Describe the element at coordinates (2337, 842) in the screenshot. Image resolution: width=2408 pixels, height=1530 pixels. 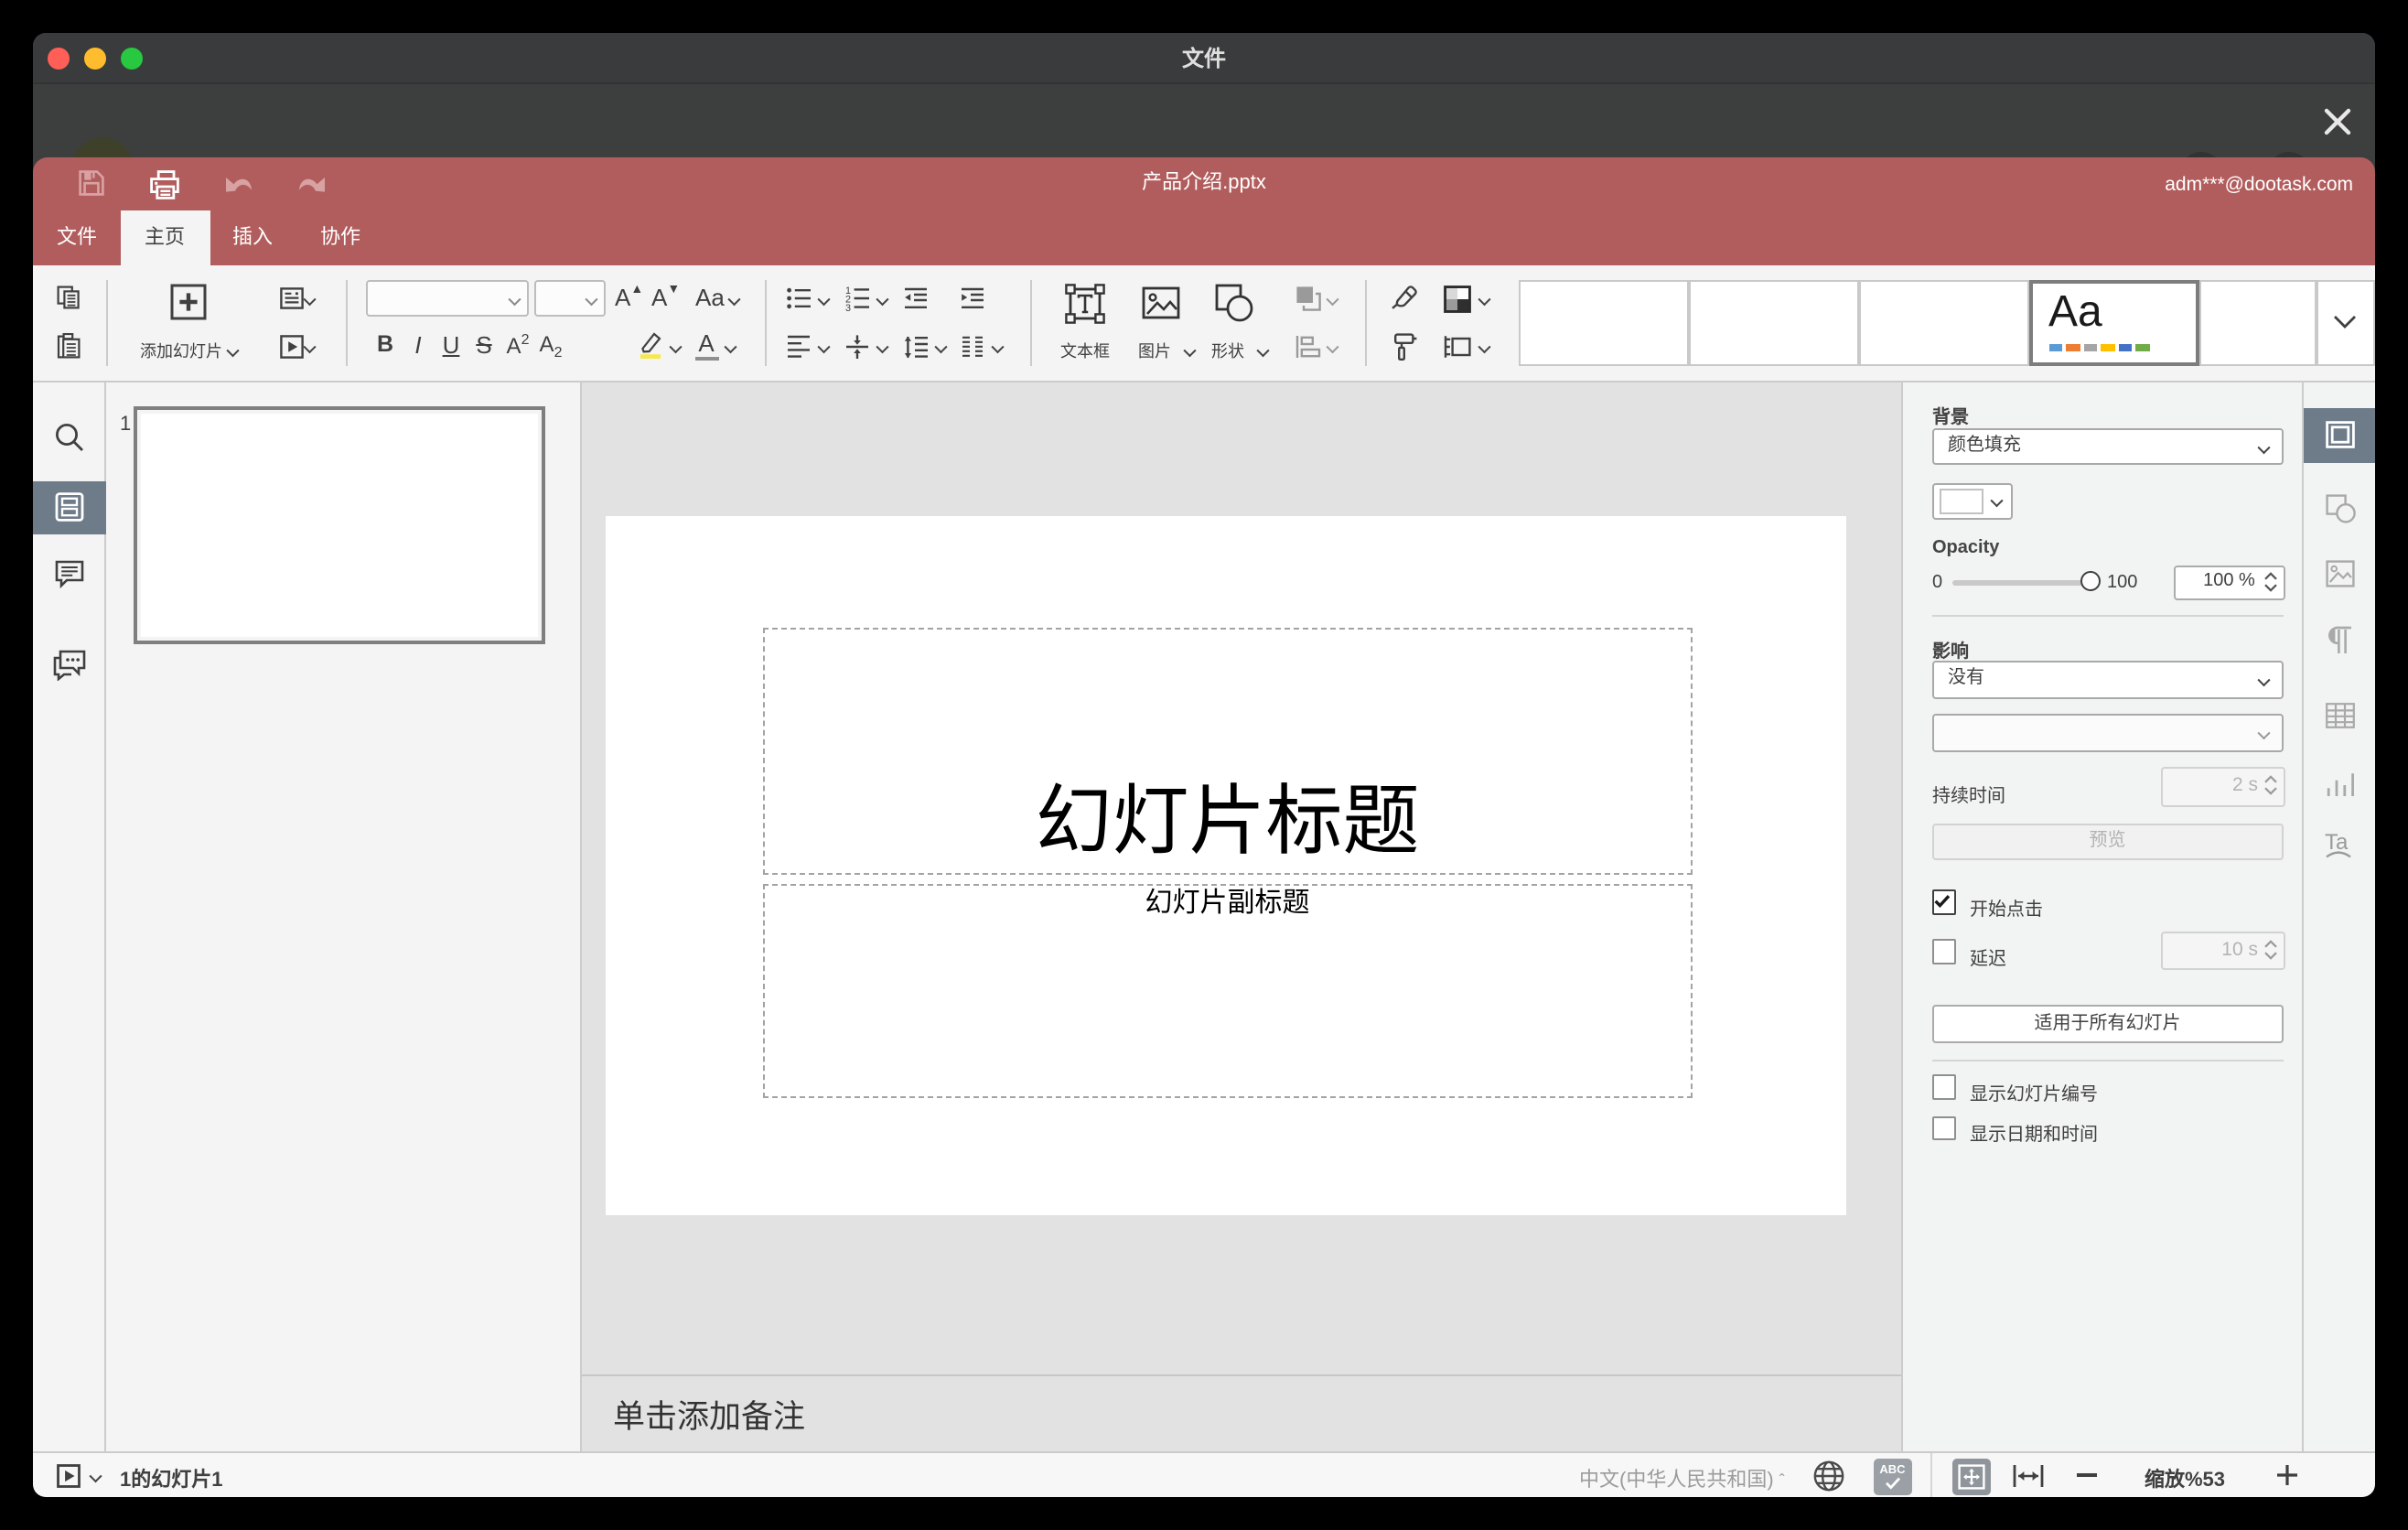
I see `svg-text: Ta` at that location.